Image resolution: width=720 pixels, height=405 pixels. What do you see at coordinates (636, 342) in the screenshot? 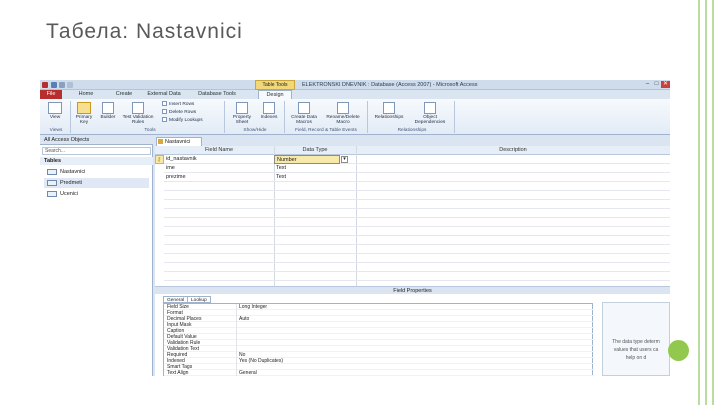
I see `help-text-line: The data type determ` at bounding box center [636, 342].